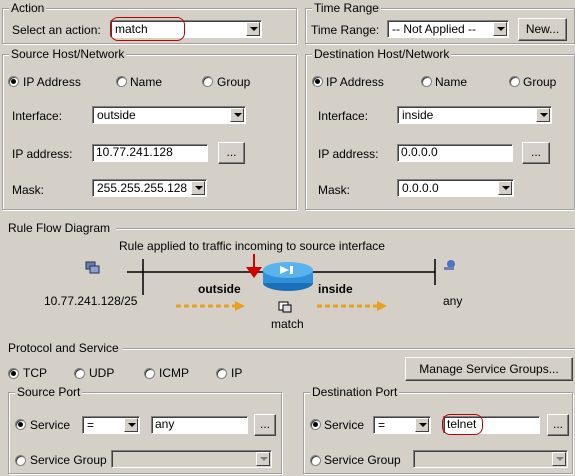  What do you see at coordinates (52, 82) in the screenshot?
I see `source-ip-radio-label: IP Address` at bounding box center [52, 82].